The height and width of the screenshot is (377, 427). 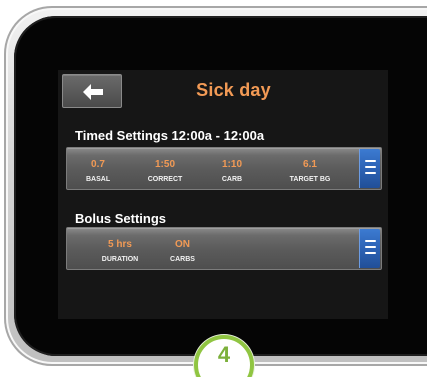 What do you see at coordinates (224, 354) in the screenshot?
I see `step-number: 4` at bounding box center [224, 354].